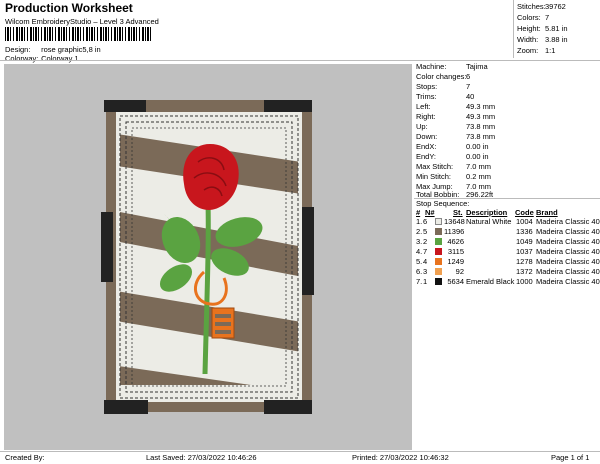 This screenshot has height=464, width=600. I want to click on design-row: Design: rose graphic5,8 in, so click(53, 49).